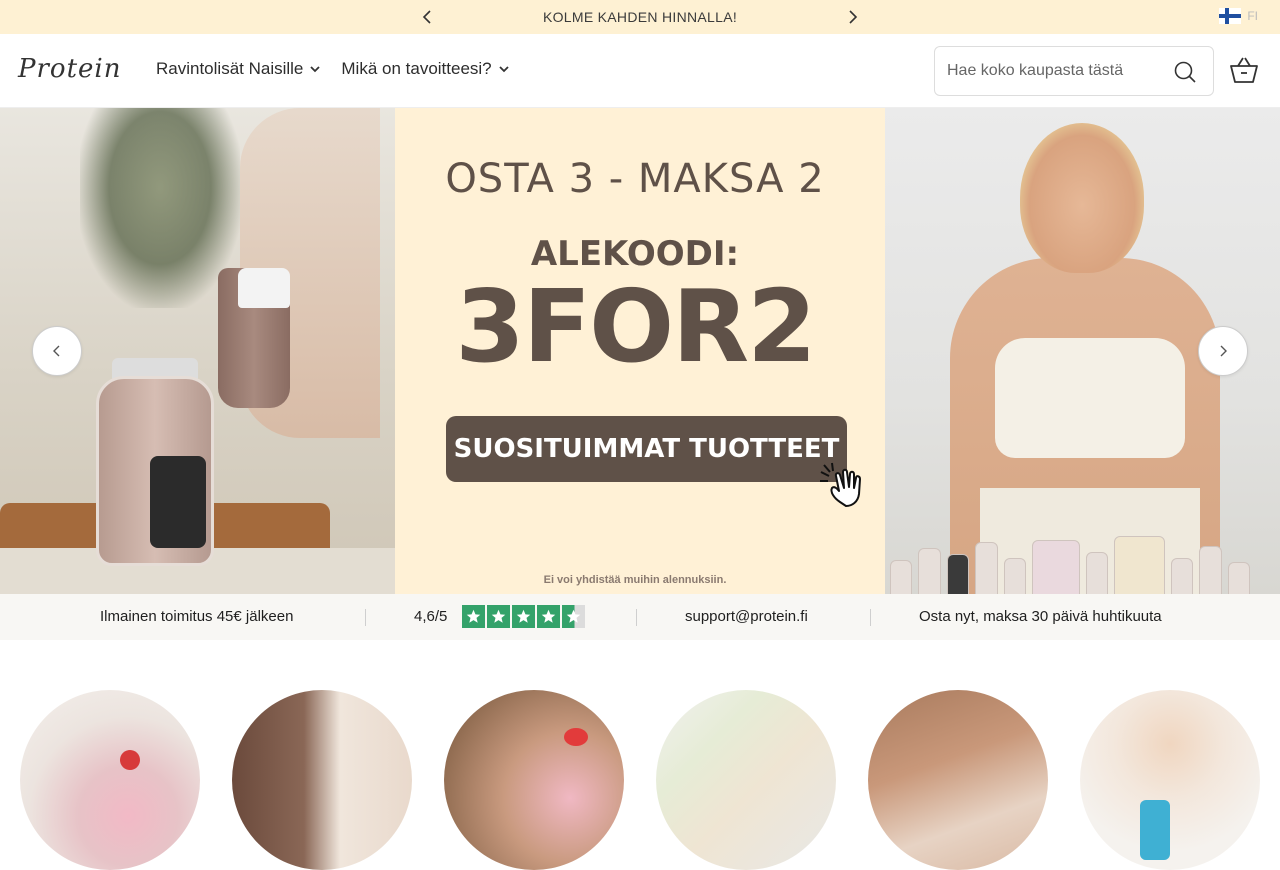 Image resolution: width=1280 pixels, height=870 pixels. Describe the element at coordinates (840, 484) in the screenshot. I see `pointing-hand-icon` at that location.